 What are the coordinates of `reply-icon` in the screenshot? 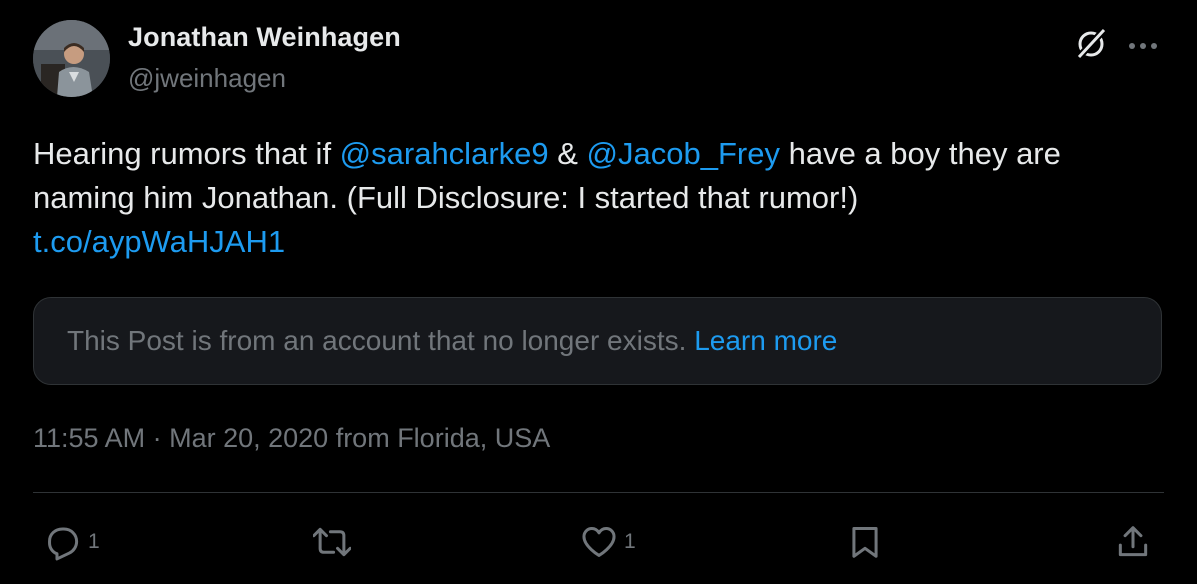 It's located at (63, 544).